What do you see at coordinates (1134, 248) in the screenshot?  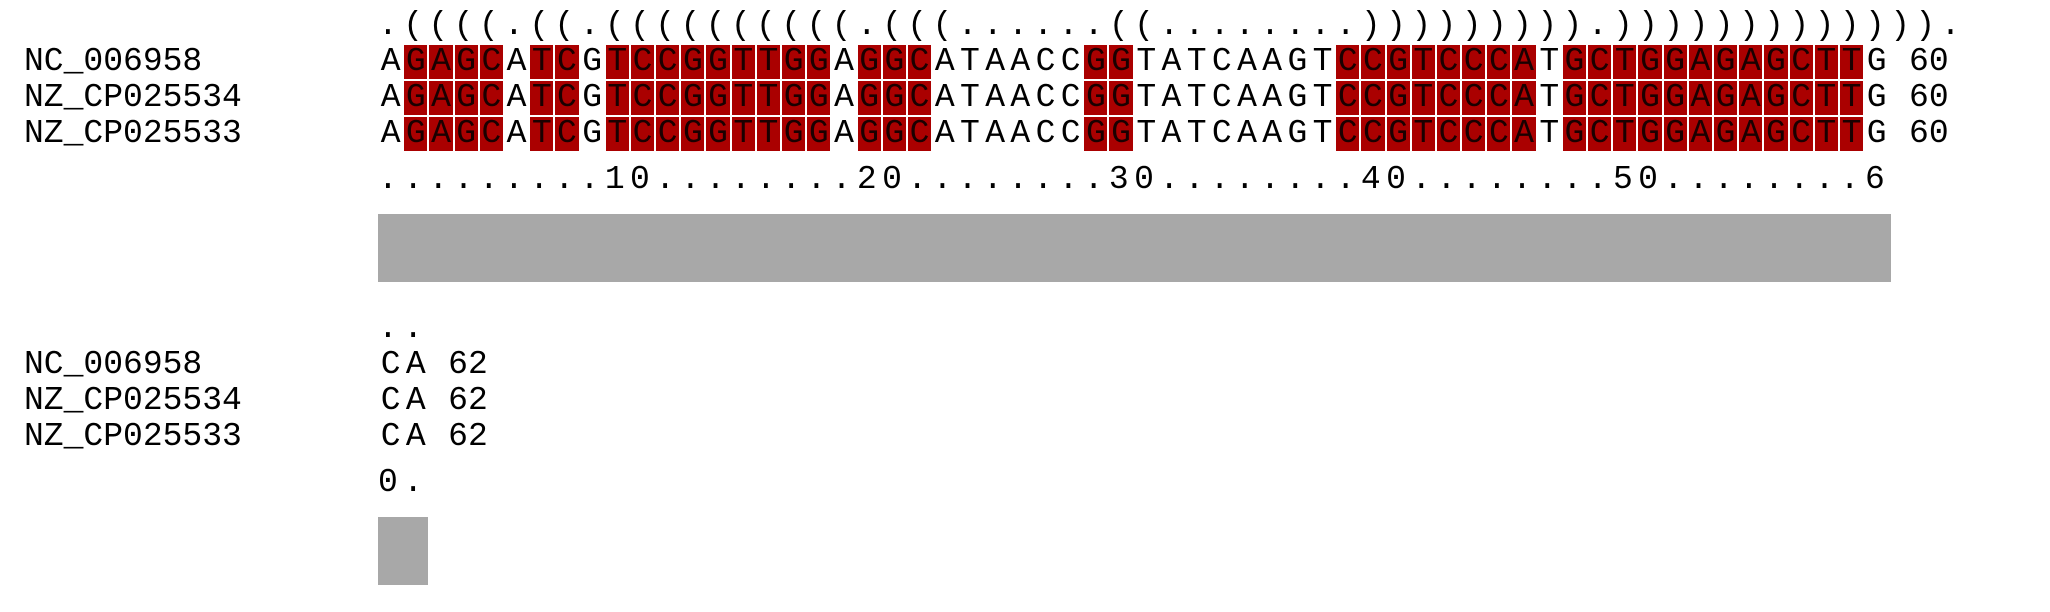 I see `conservation-bar` at bounding box center [1134, 248].